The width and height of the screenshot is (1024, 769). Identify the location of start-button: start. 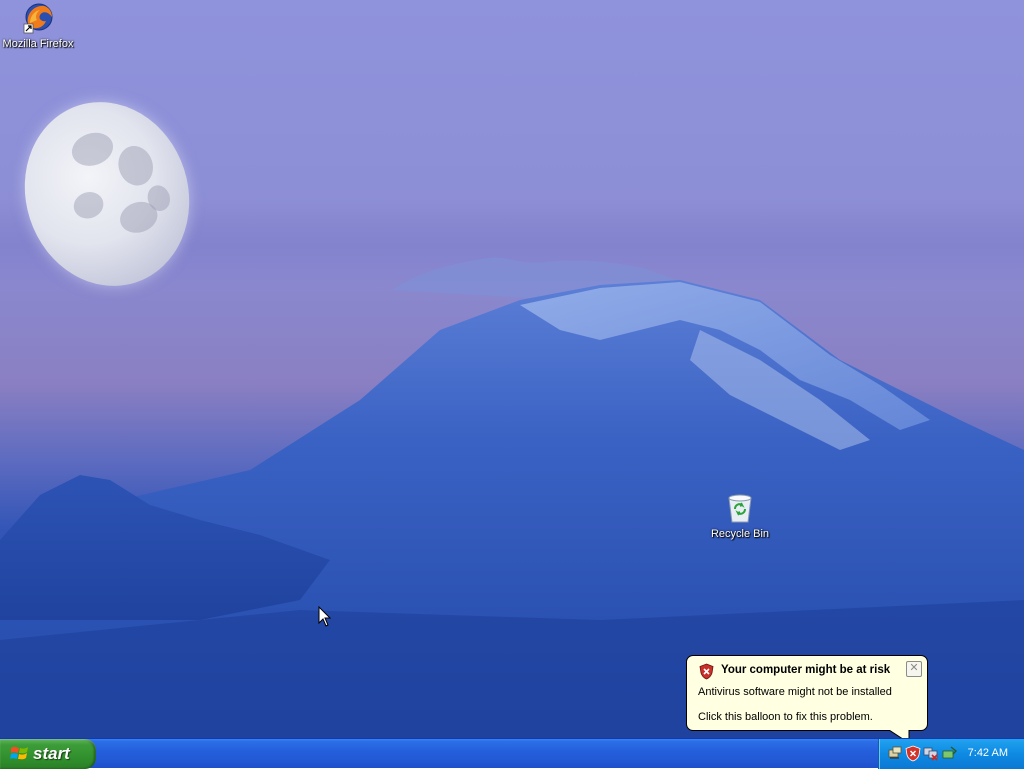
(48, 754).